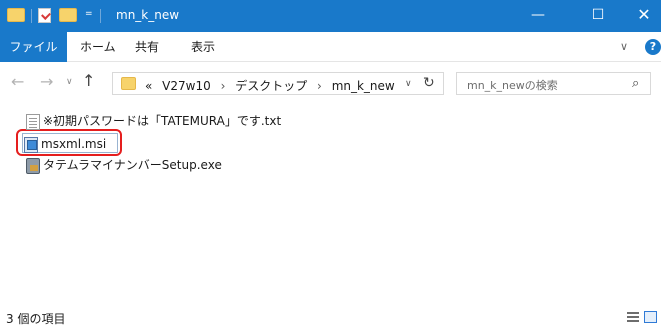  Describe the element at coordinates (98, 47) in the screenshot. I see `tab-home: ホーム` at that location.